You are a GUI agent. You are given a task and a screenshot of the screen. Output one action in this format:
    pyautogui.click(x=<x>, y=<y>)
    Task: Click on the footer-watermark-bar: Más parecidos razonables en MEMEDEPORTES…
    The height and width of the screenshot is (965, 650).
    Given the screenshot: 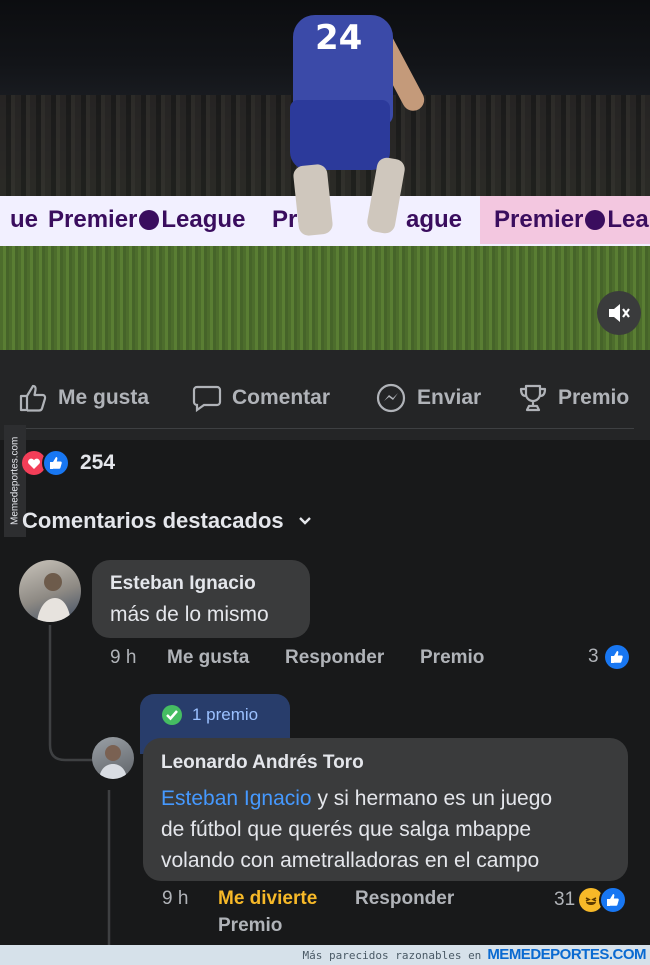 What is the action you would take?
    pyautogui.click(x=325, y=955)
    